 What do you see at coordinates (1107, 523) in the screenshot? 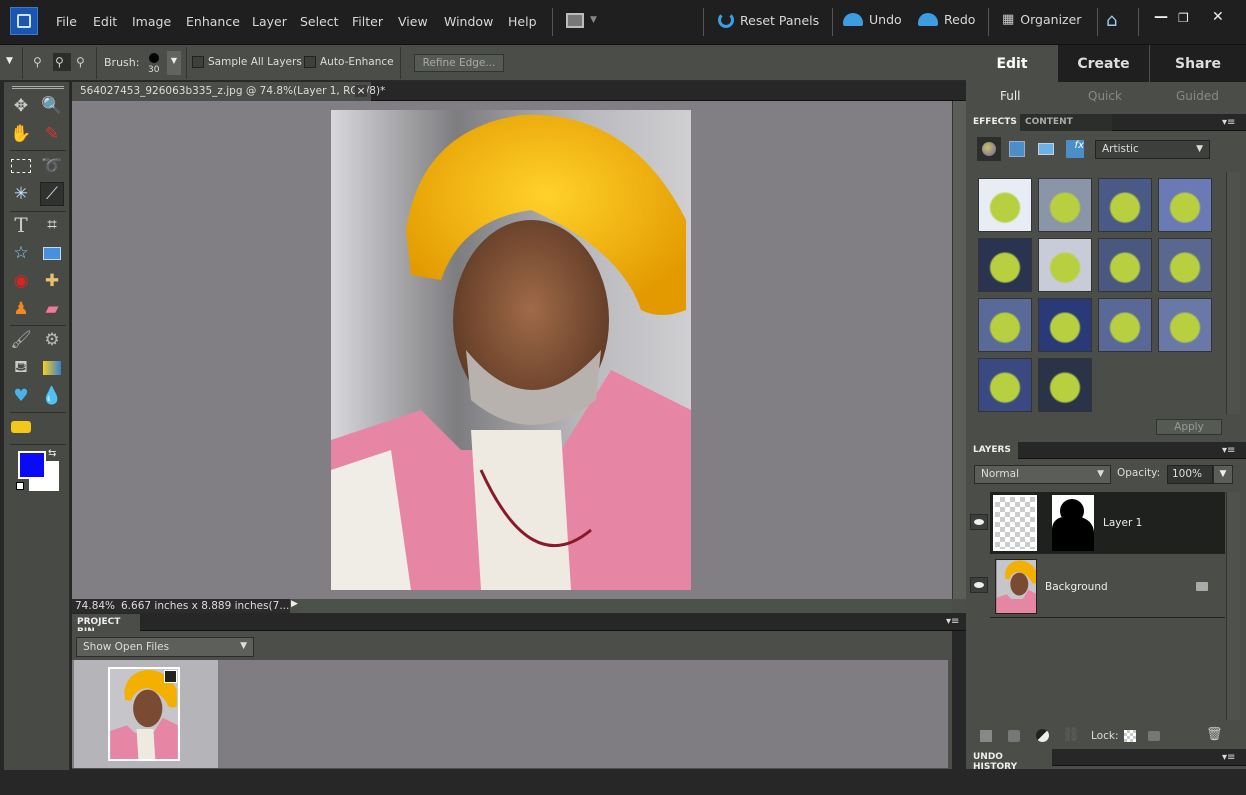
I see `layer-row-layer-1: Layer 1` at bounding box center [1107, 523].